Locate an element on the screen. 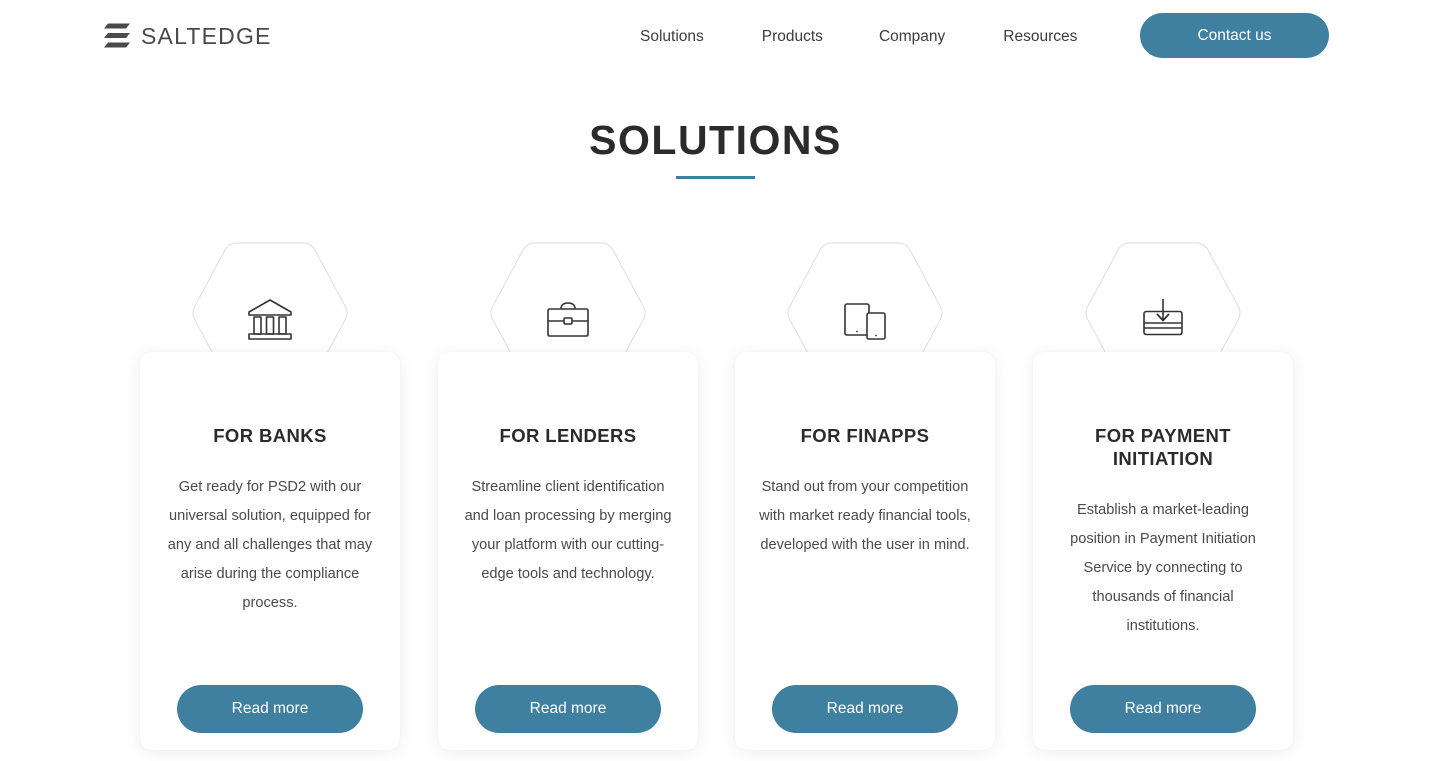 The width and height of the screenshot is (1431, 761). card-title: FOR LENDERS is located at coordinates (568, 435).